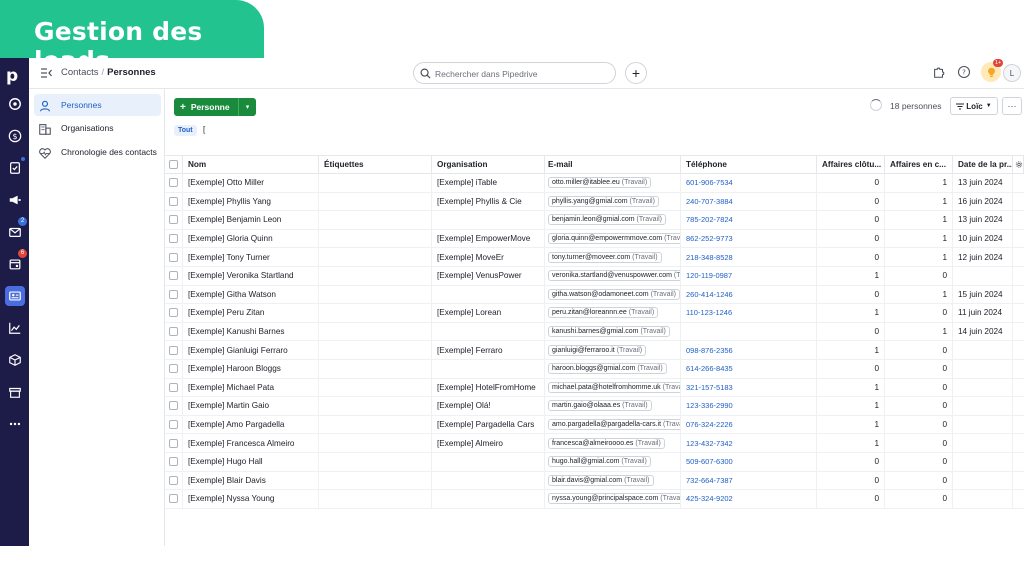  What do you see at coordinates (251, 183) in the screenshot?
I see `cell-nom: [Exemple] Otto Miller` at bounding box center [251, 183].